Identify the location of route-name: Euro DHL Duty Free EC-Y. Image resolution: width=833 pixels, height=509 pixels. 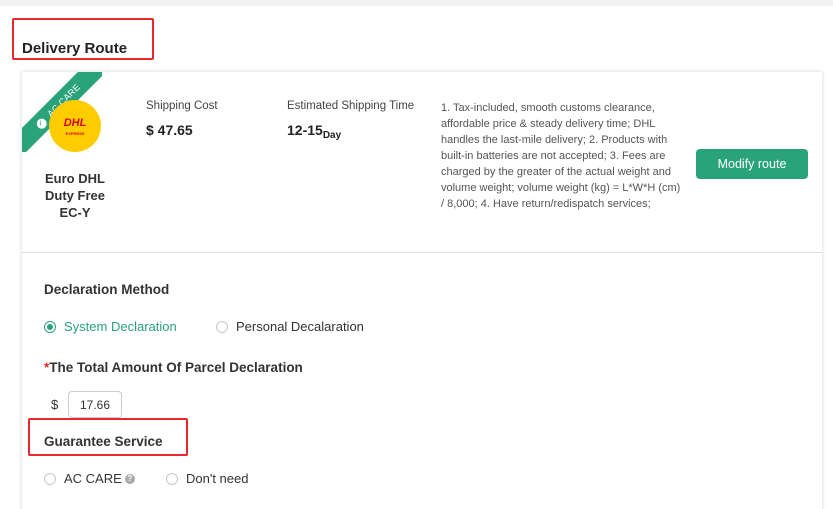
(75, 195).